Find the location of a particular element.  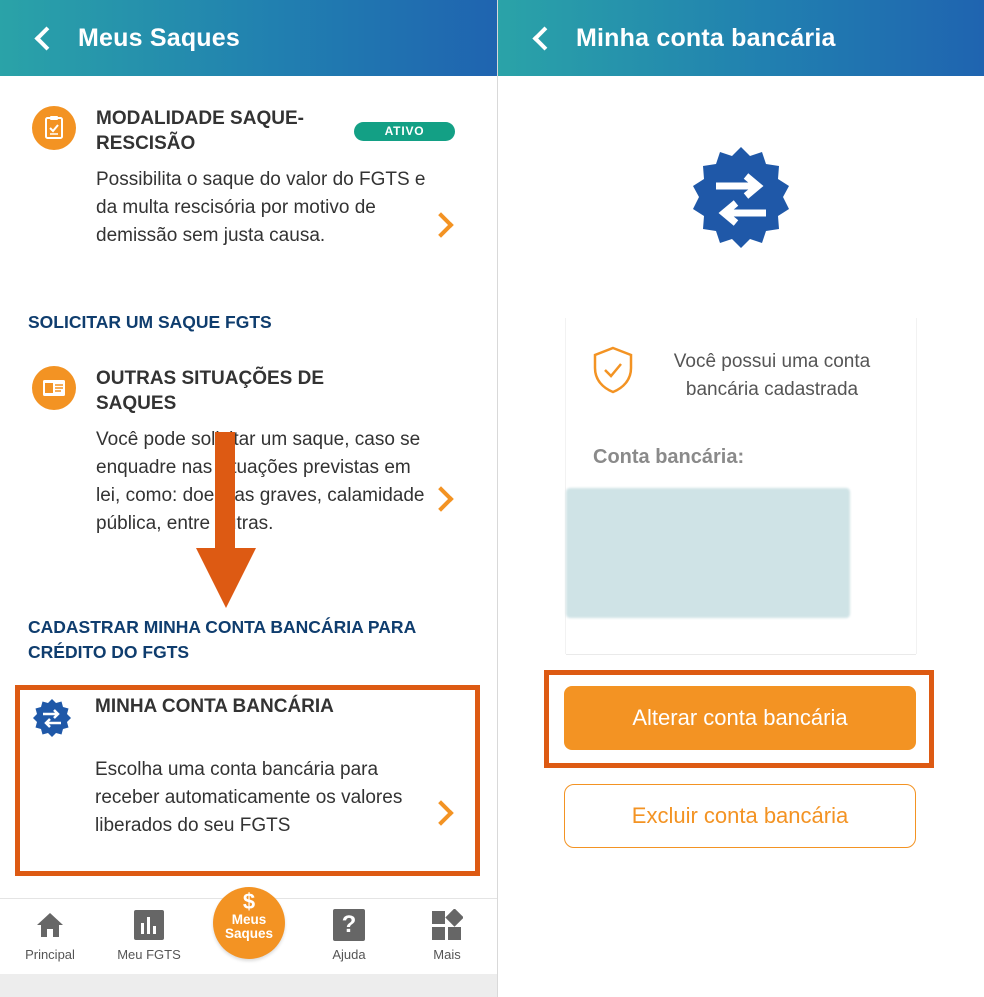

bar-chart-icon is located at coordinates (149, 925).